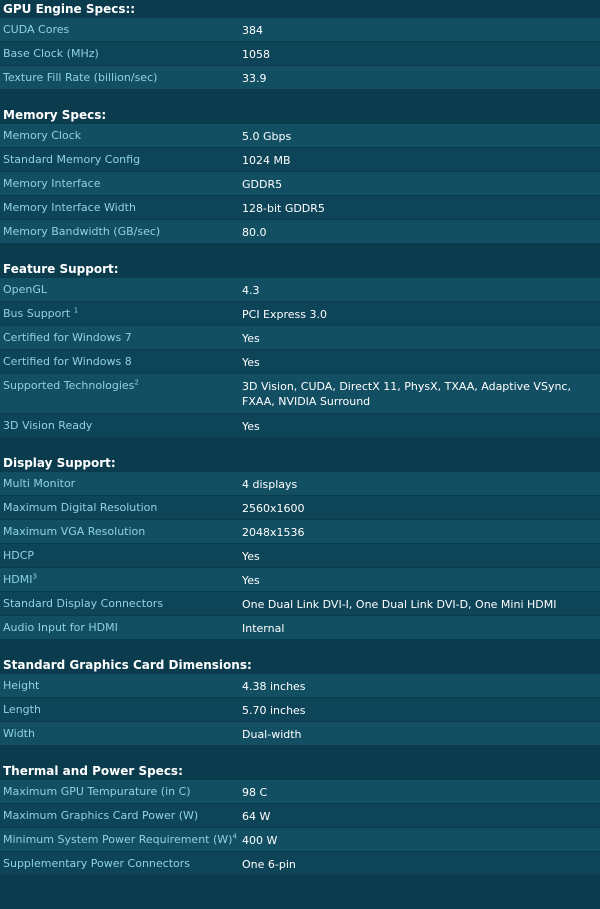 This screenshot has height=909, width=600. I want to click on footnote-marker: 3, so click(34, 576).